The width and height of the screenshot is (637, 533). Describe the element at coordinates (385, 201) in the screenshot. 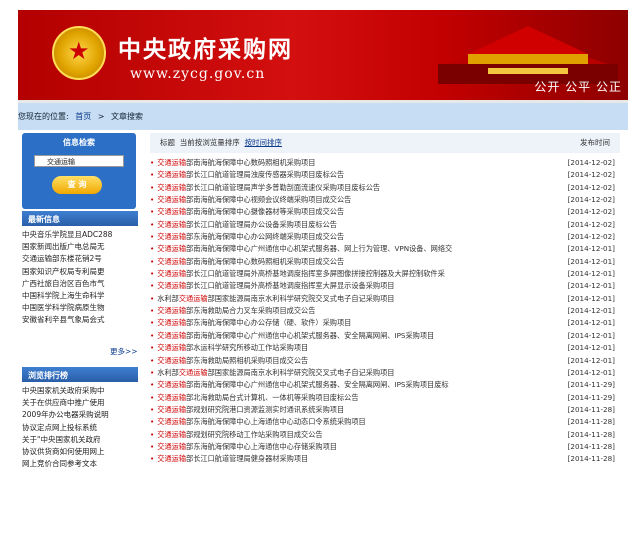

I see `table-row: • 交通运输部南海航海保障中心视频会议终端采购项目成交公告 [2014-12-02]` at that location.